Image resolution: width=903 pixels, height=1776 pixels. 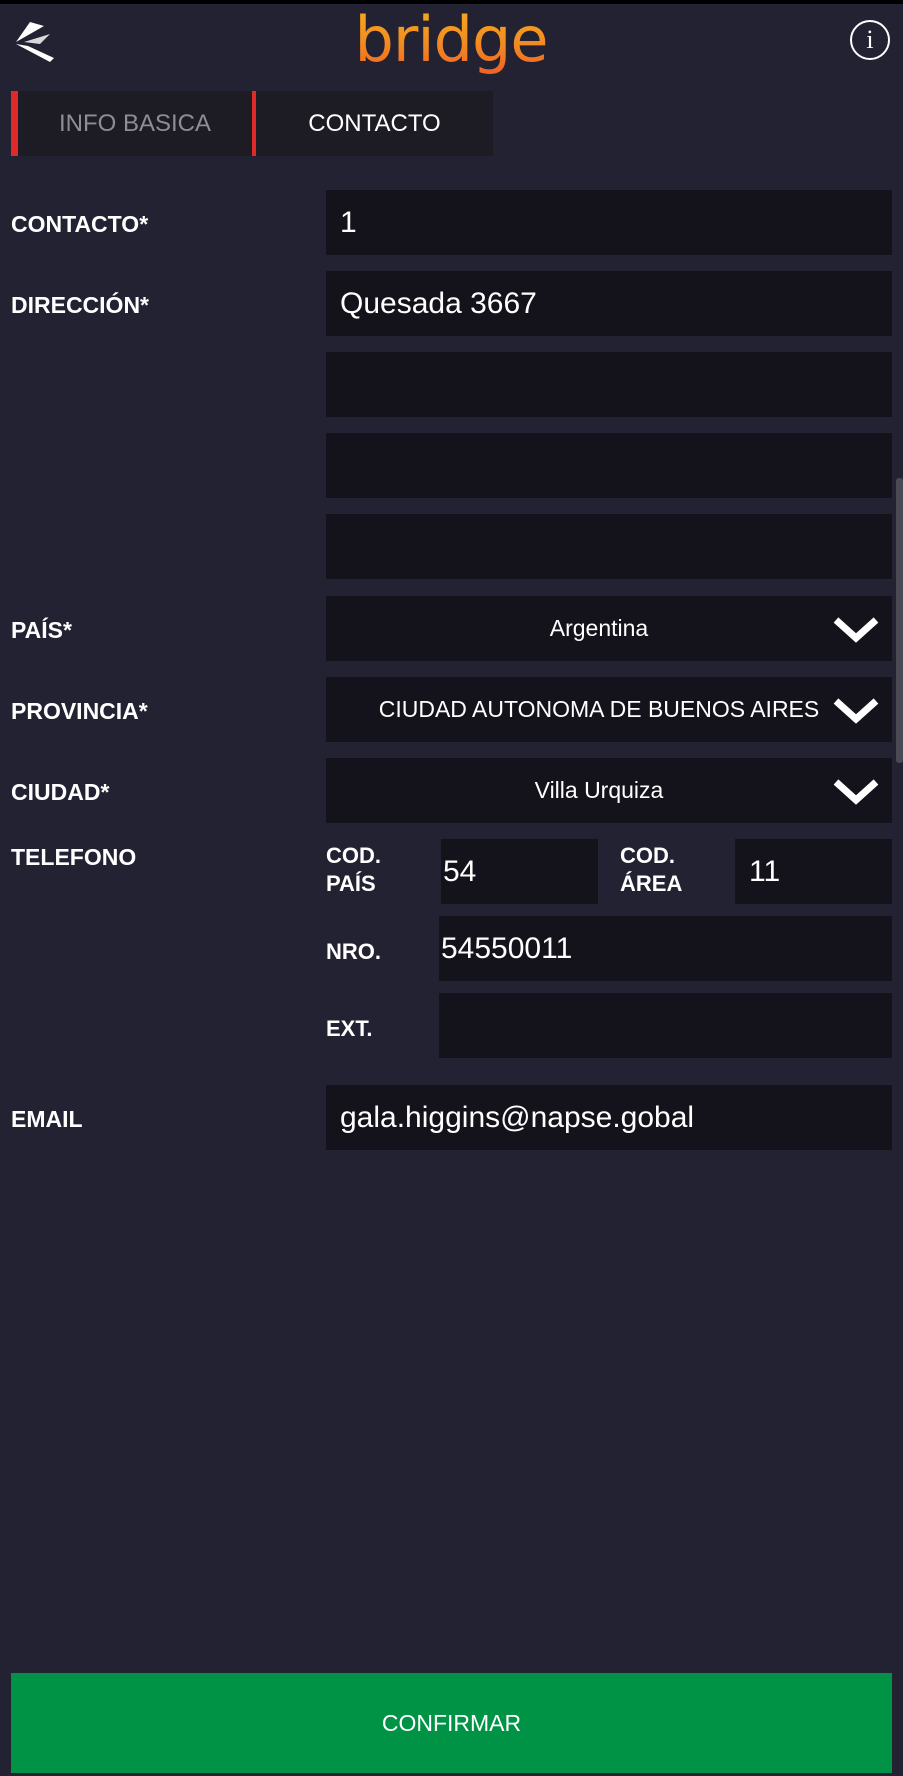 I want to click on telefono-label: TELEFONO, so click(x=74, y=857).